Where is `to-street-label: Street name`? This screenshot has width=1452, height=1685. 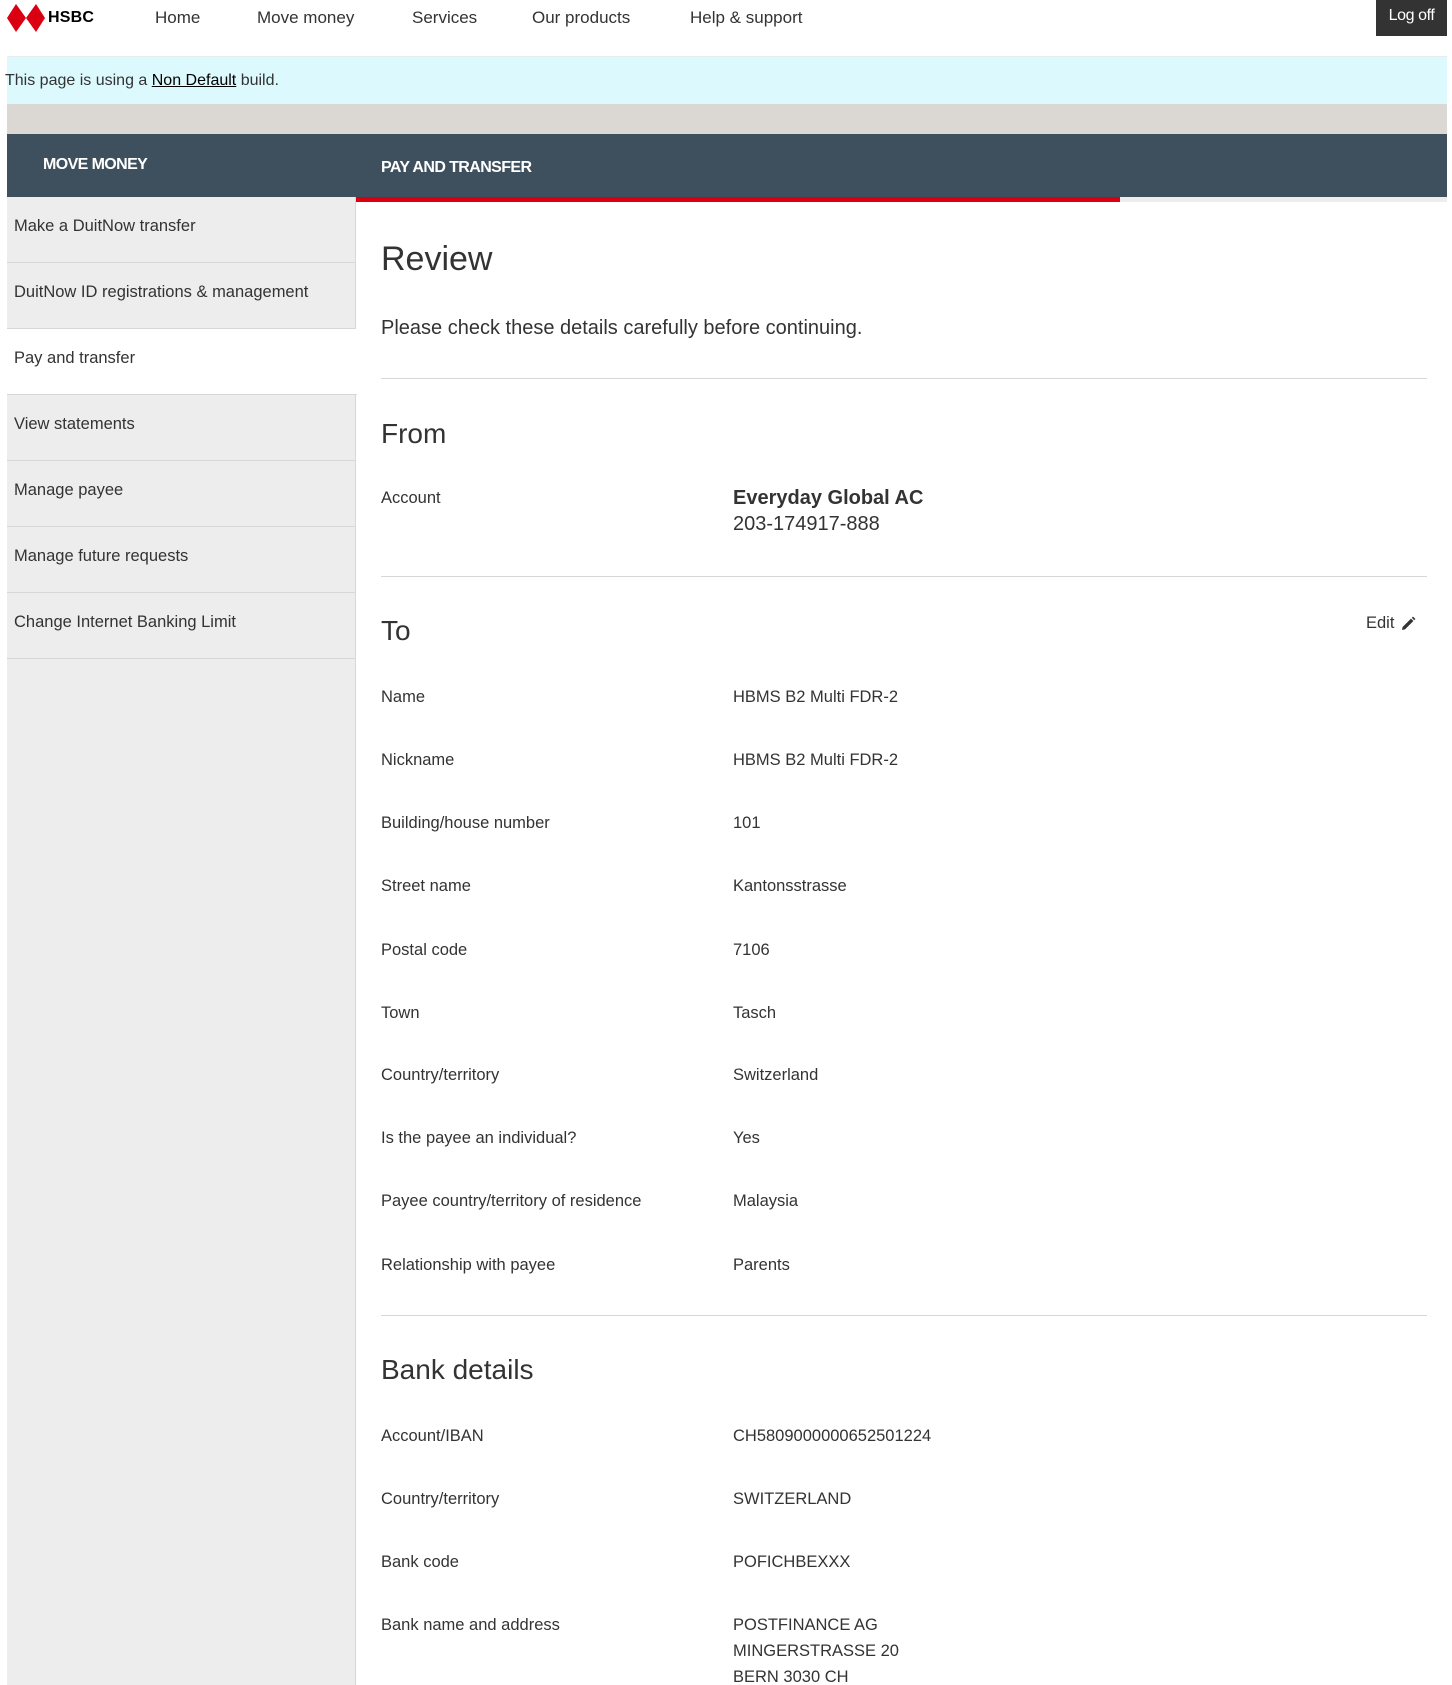 to-street-label: Street name is located at coordinates (426, 886).